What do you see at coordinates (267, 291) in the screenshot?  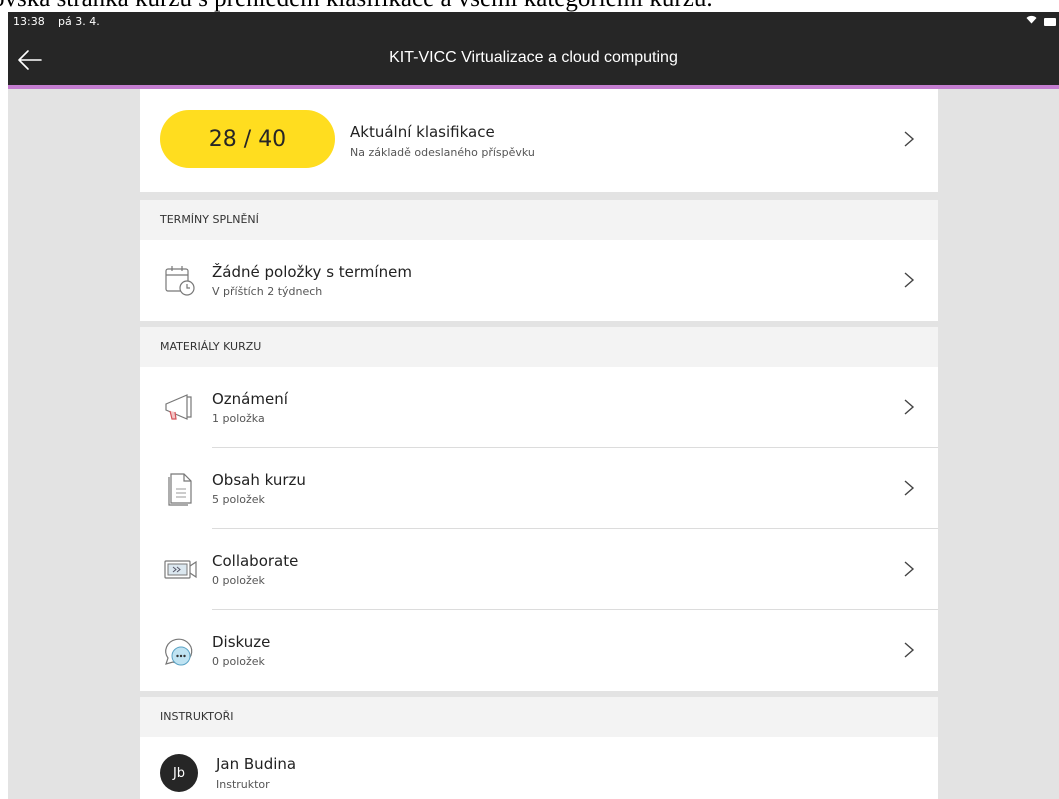 I see `deadlines-subtitle: V příštích 2 týdnech` at bounding box center [267, 291].